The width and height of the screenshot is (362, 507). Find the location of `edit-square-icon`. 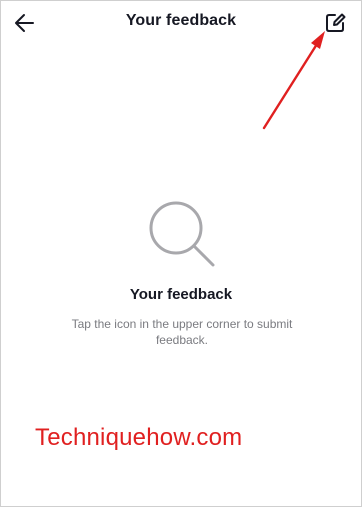

edit-square-icon is located at coordinates (336, 22).